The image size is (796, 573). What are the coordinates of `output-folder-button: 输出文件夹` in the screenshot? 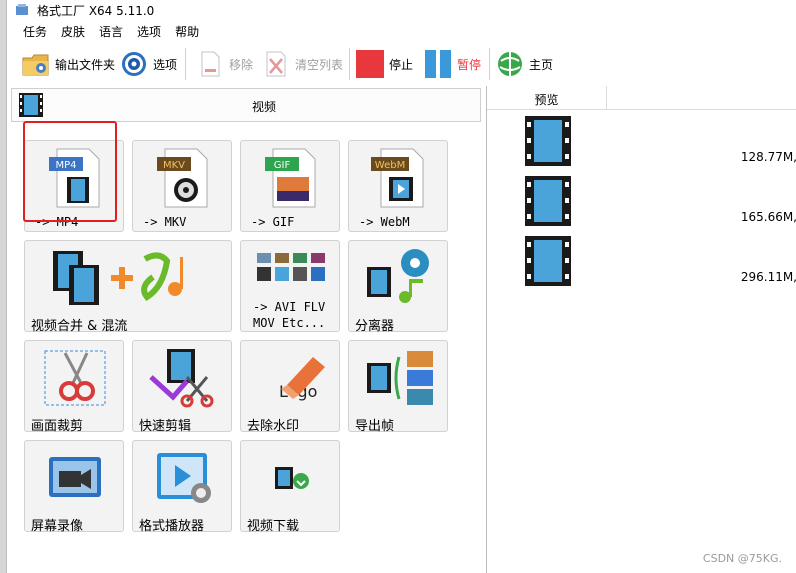 It's located at (68, 64).